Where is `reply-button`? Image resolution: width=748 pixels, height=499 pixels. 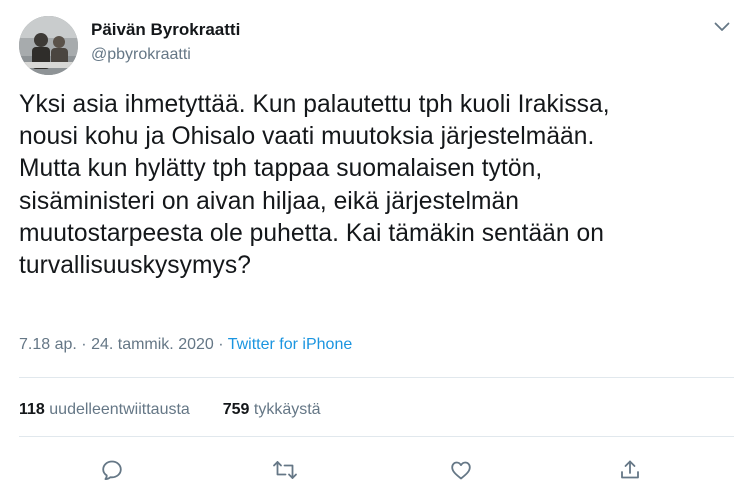
reply-button is located at coordinates (112, 470).